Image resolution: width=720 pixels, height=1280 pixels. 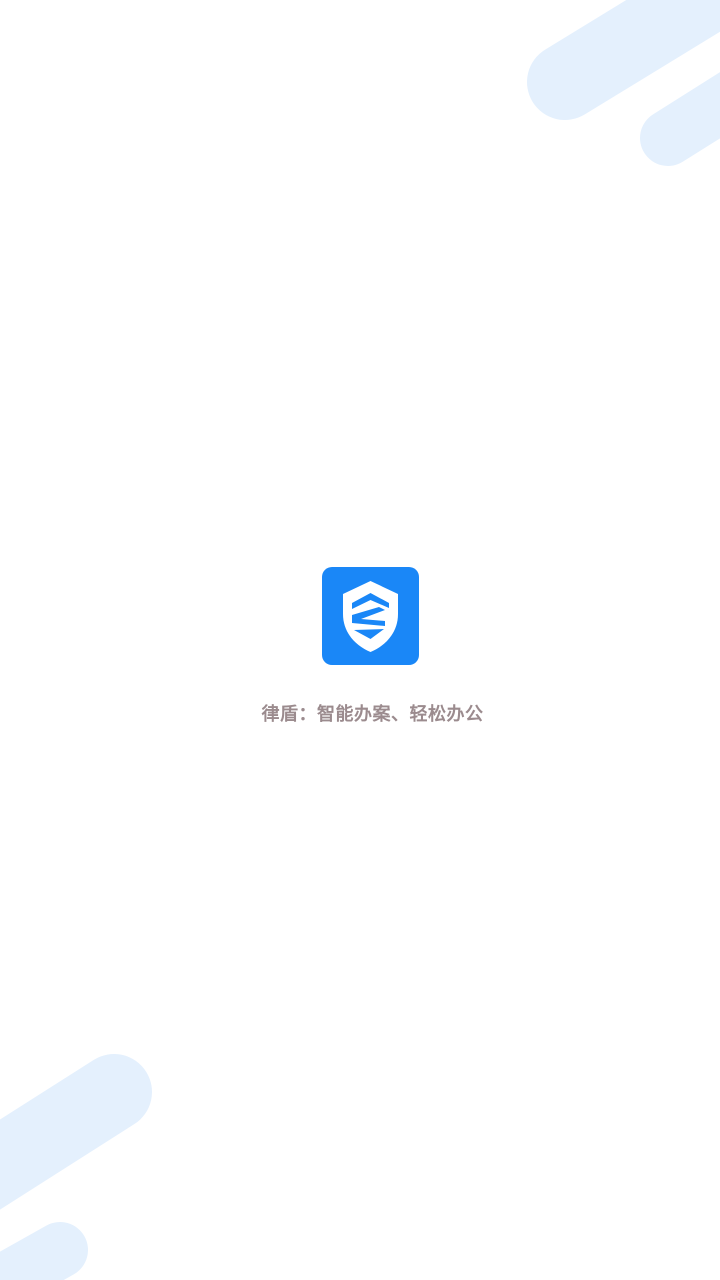 I want to click on app-logo, so click(x=370, y=616).